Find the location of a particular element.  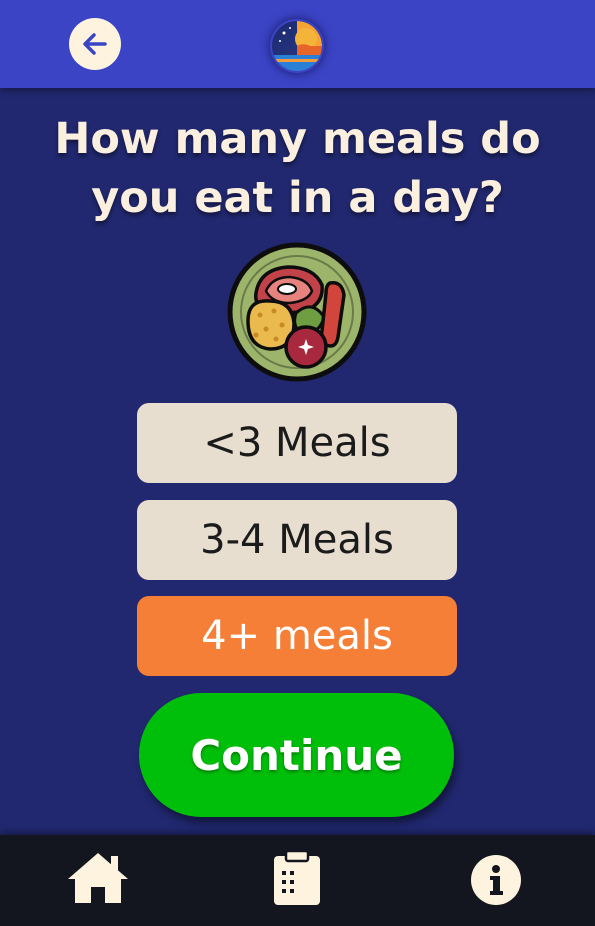

top-bar is located at coordinates (297, 44).